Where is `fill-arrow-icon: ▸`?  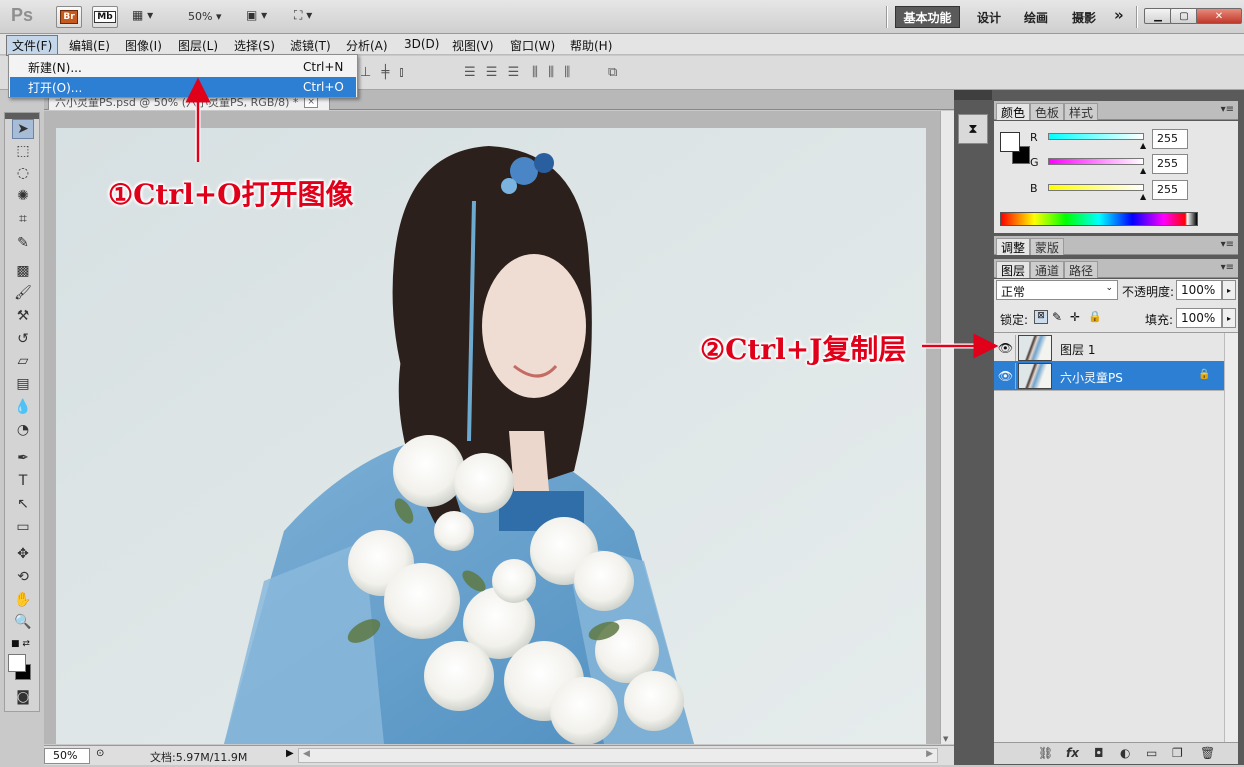
fill-arrow-icon: ▸ is located at coordinates (1229, 318).